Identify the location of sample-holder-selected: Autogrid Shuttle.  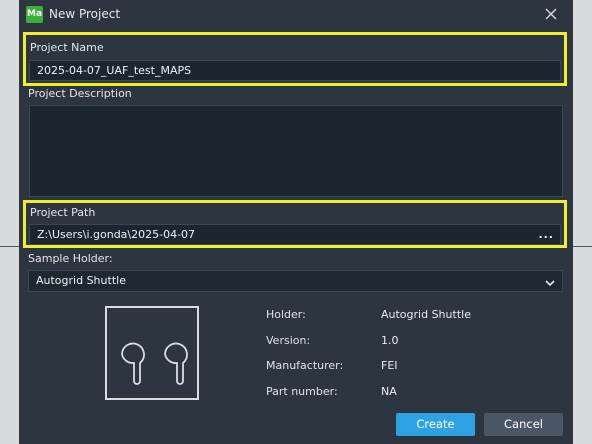
(81, 280).